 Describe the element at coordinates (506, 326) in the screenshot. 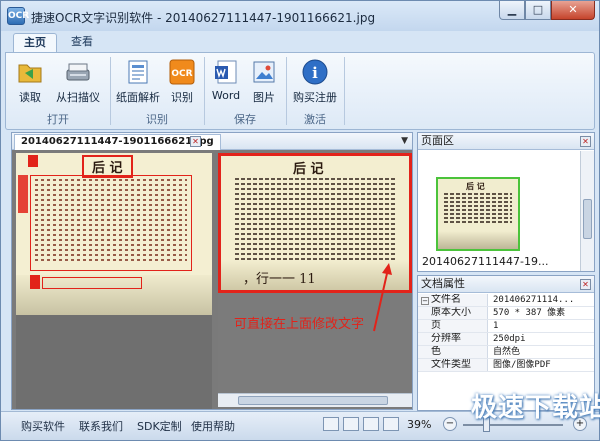

I see `property-row: 页1` at that location.